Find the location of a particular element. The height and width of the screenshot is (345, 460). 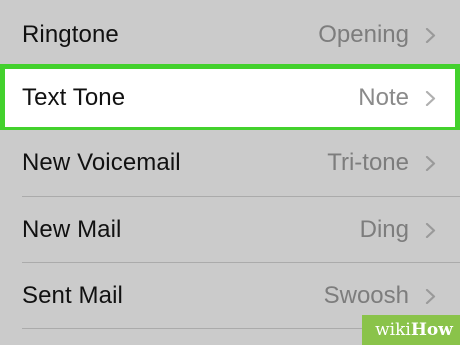

new-voicemail-label: New Voicemail is located at coordinates (101, 162).